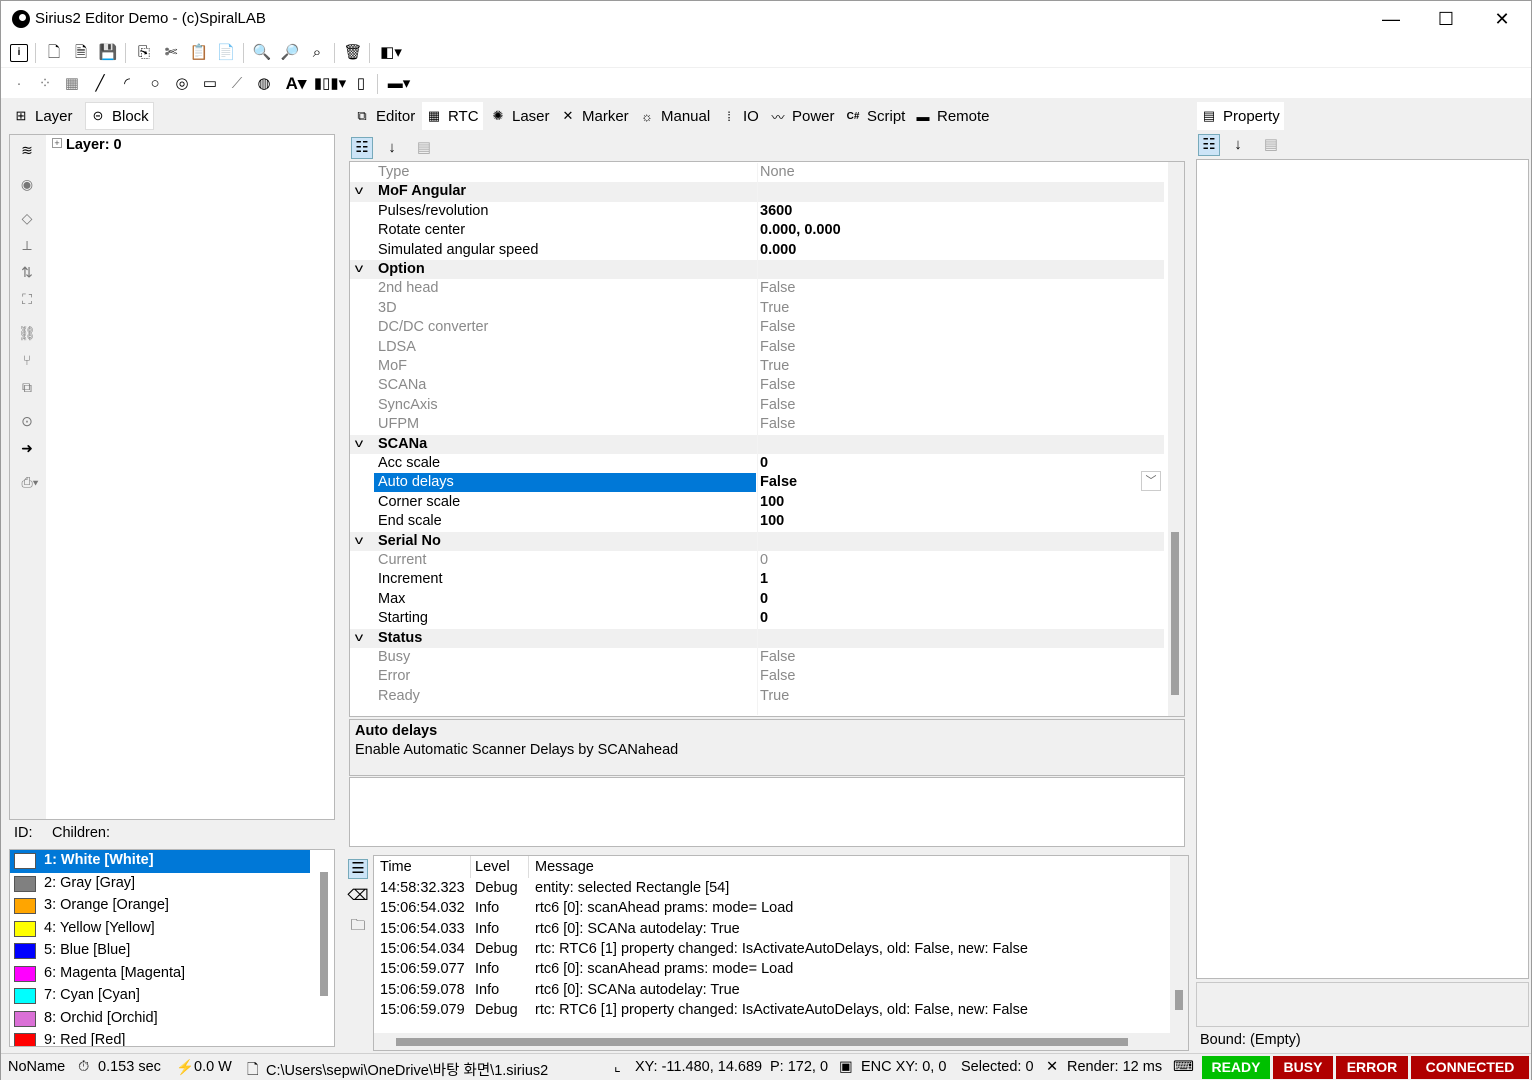  I want to click on tab-power: 〰 Power, so click(802, 116).